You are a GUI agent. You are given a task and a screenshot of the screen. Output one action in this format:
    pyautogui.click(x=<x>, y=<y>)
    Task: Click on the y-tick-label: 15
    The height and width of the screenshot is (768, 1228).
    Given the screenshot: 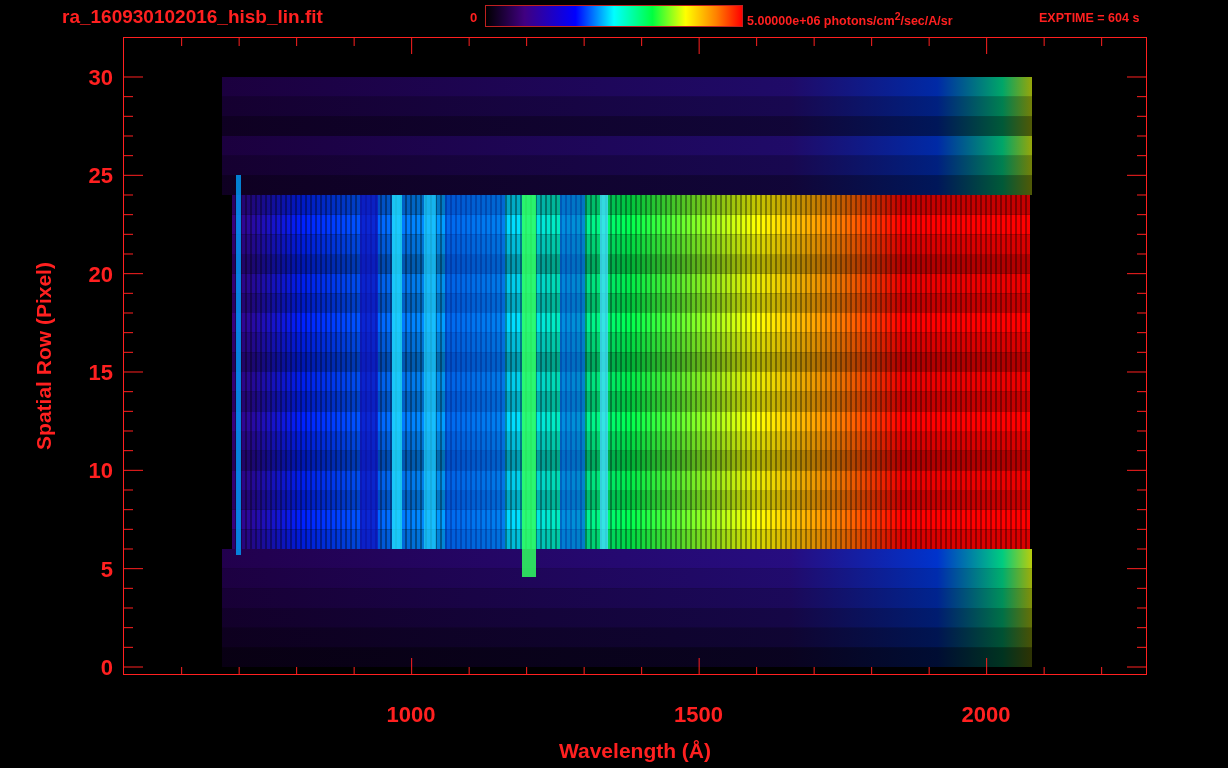 What is the action you would take?
    pyautogui.click(x=100, y=372)
    